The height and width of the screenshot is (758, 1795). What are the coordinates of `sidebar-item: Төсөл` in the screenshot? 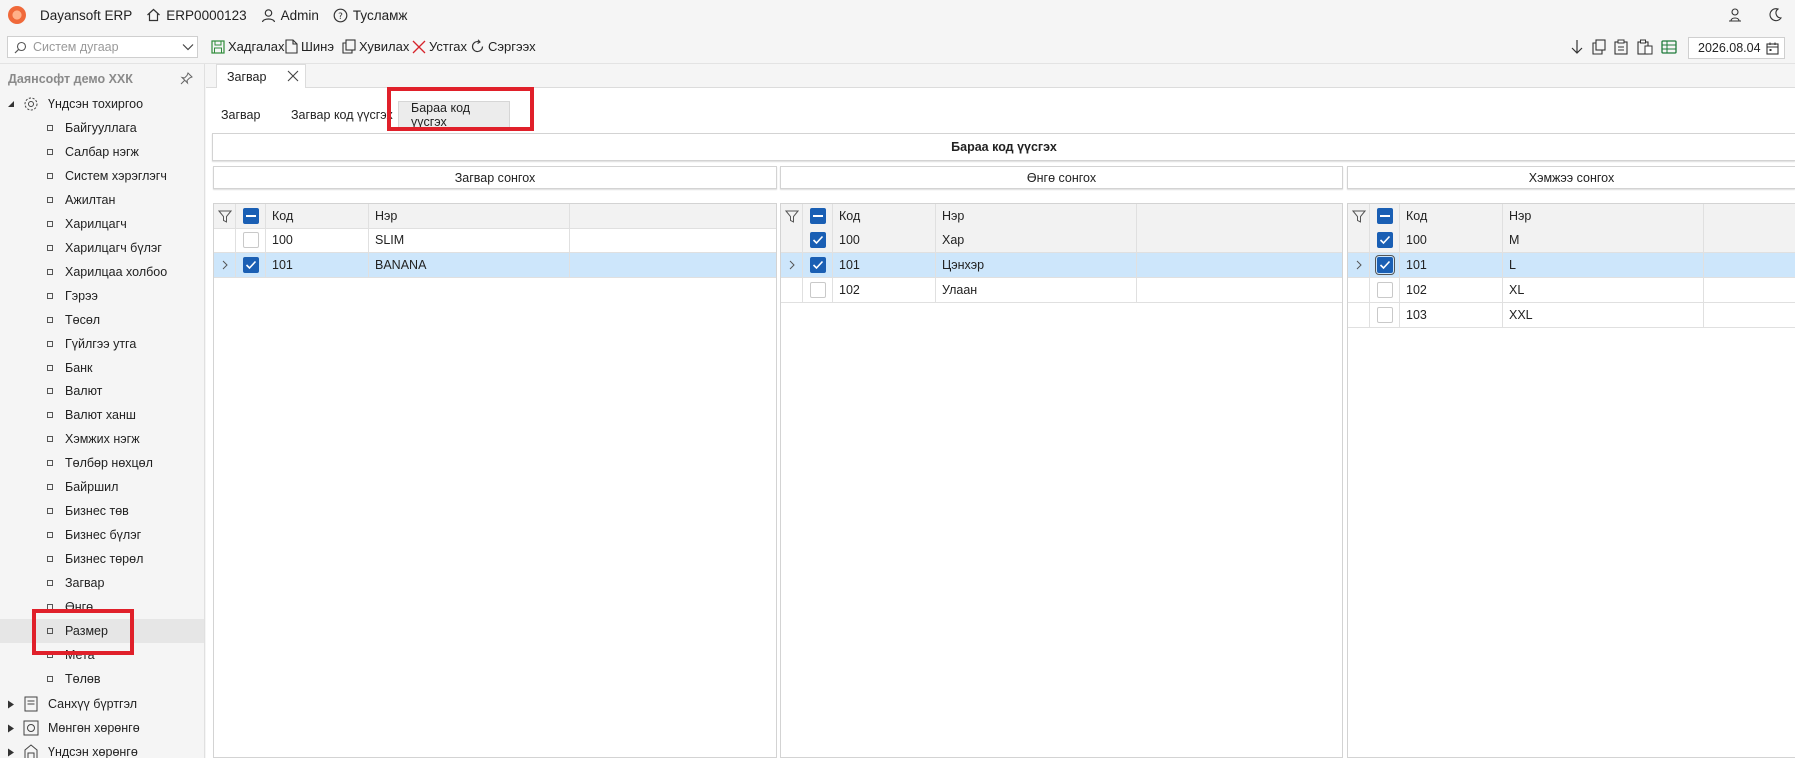 It's located at (102, 320).